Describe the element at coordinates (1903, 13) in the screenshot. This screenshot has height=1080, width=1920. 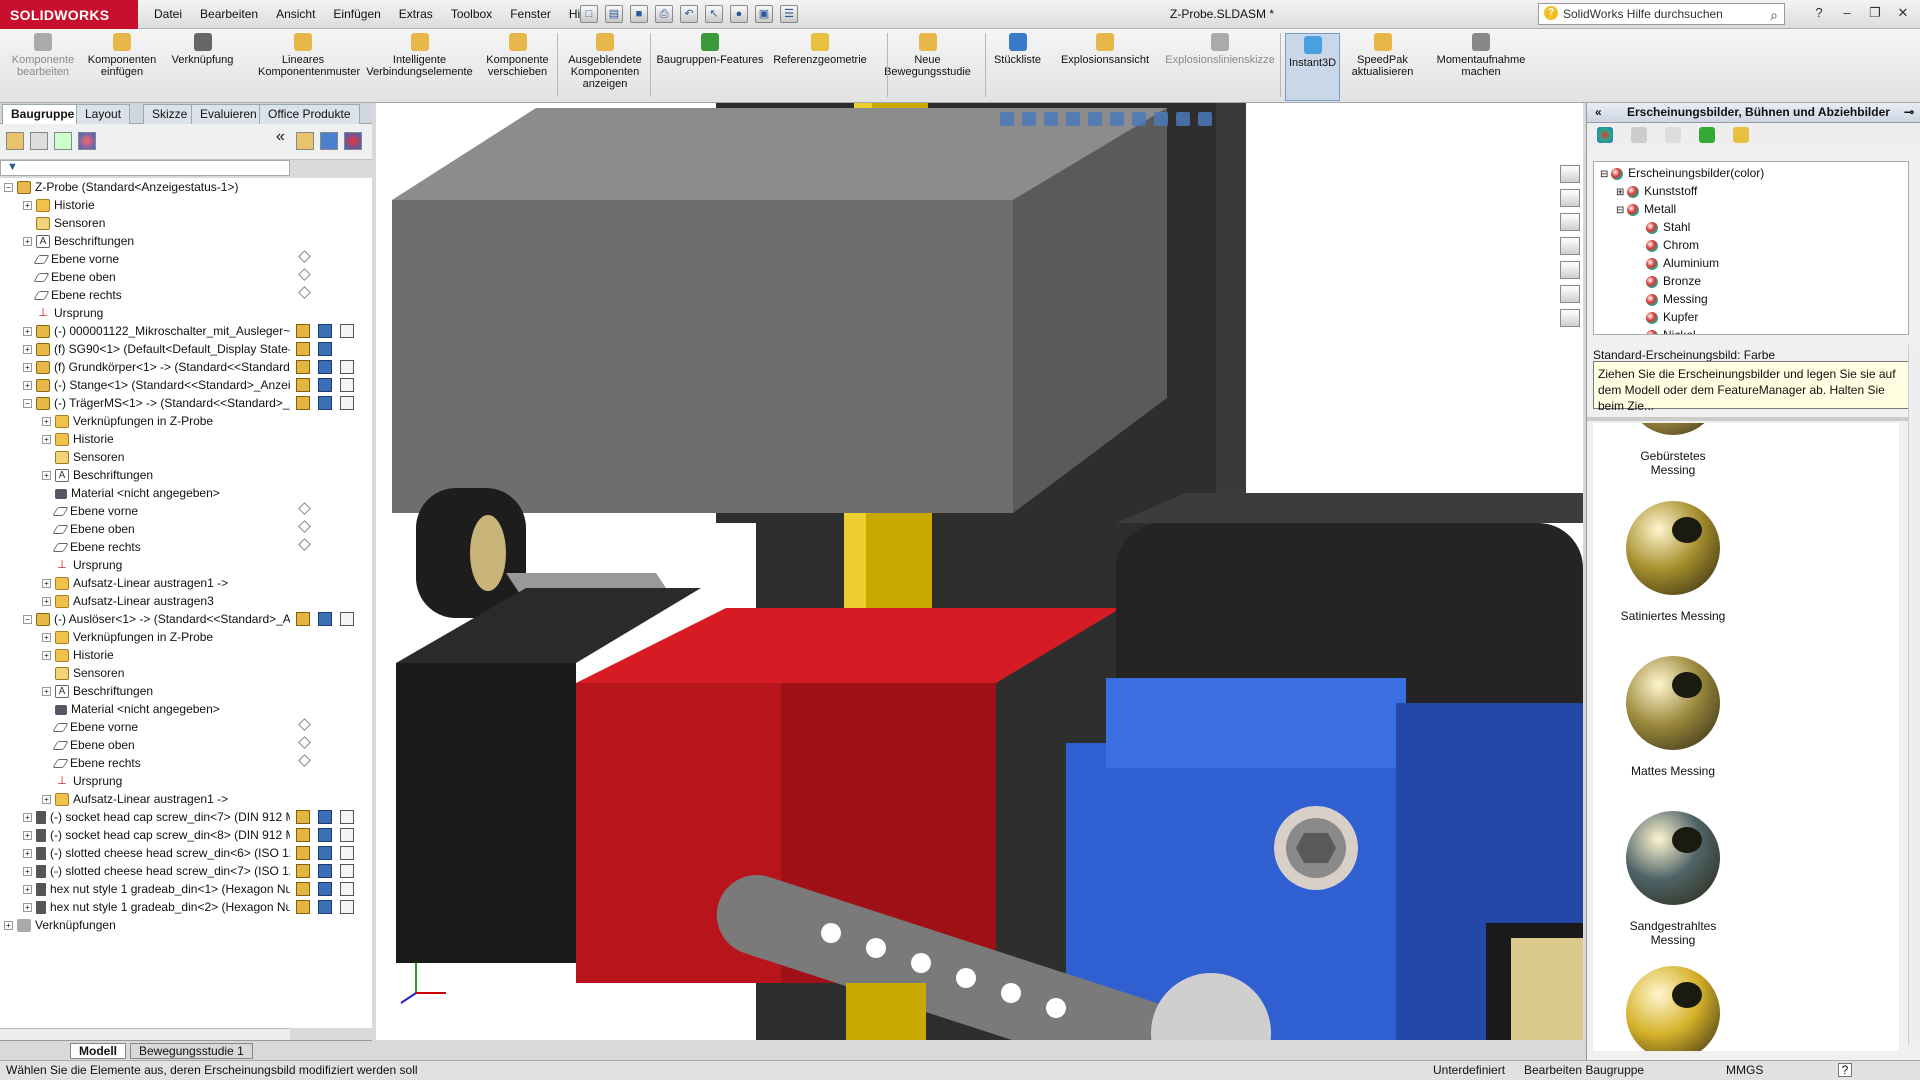
I see `close-icon: ✕` at that location.